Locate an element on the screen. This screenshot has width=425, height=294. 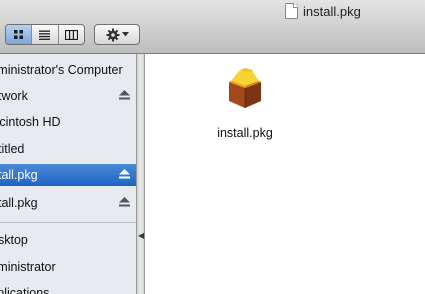
sidebar-item-install-pkg-selected: install.pkg is located at coordinates (68, 175).